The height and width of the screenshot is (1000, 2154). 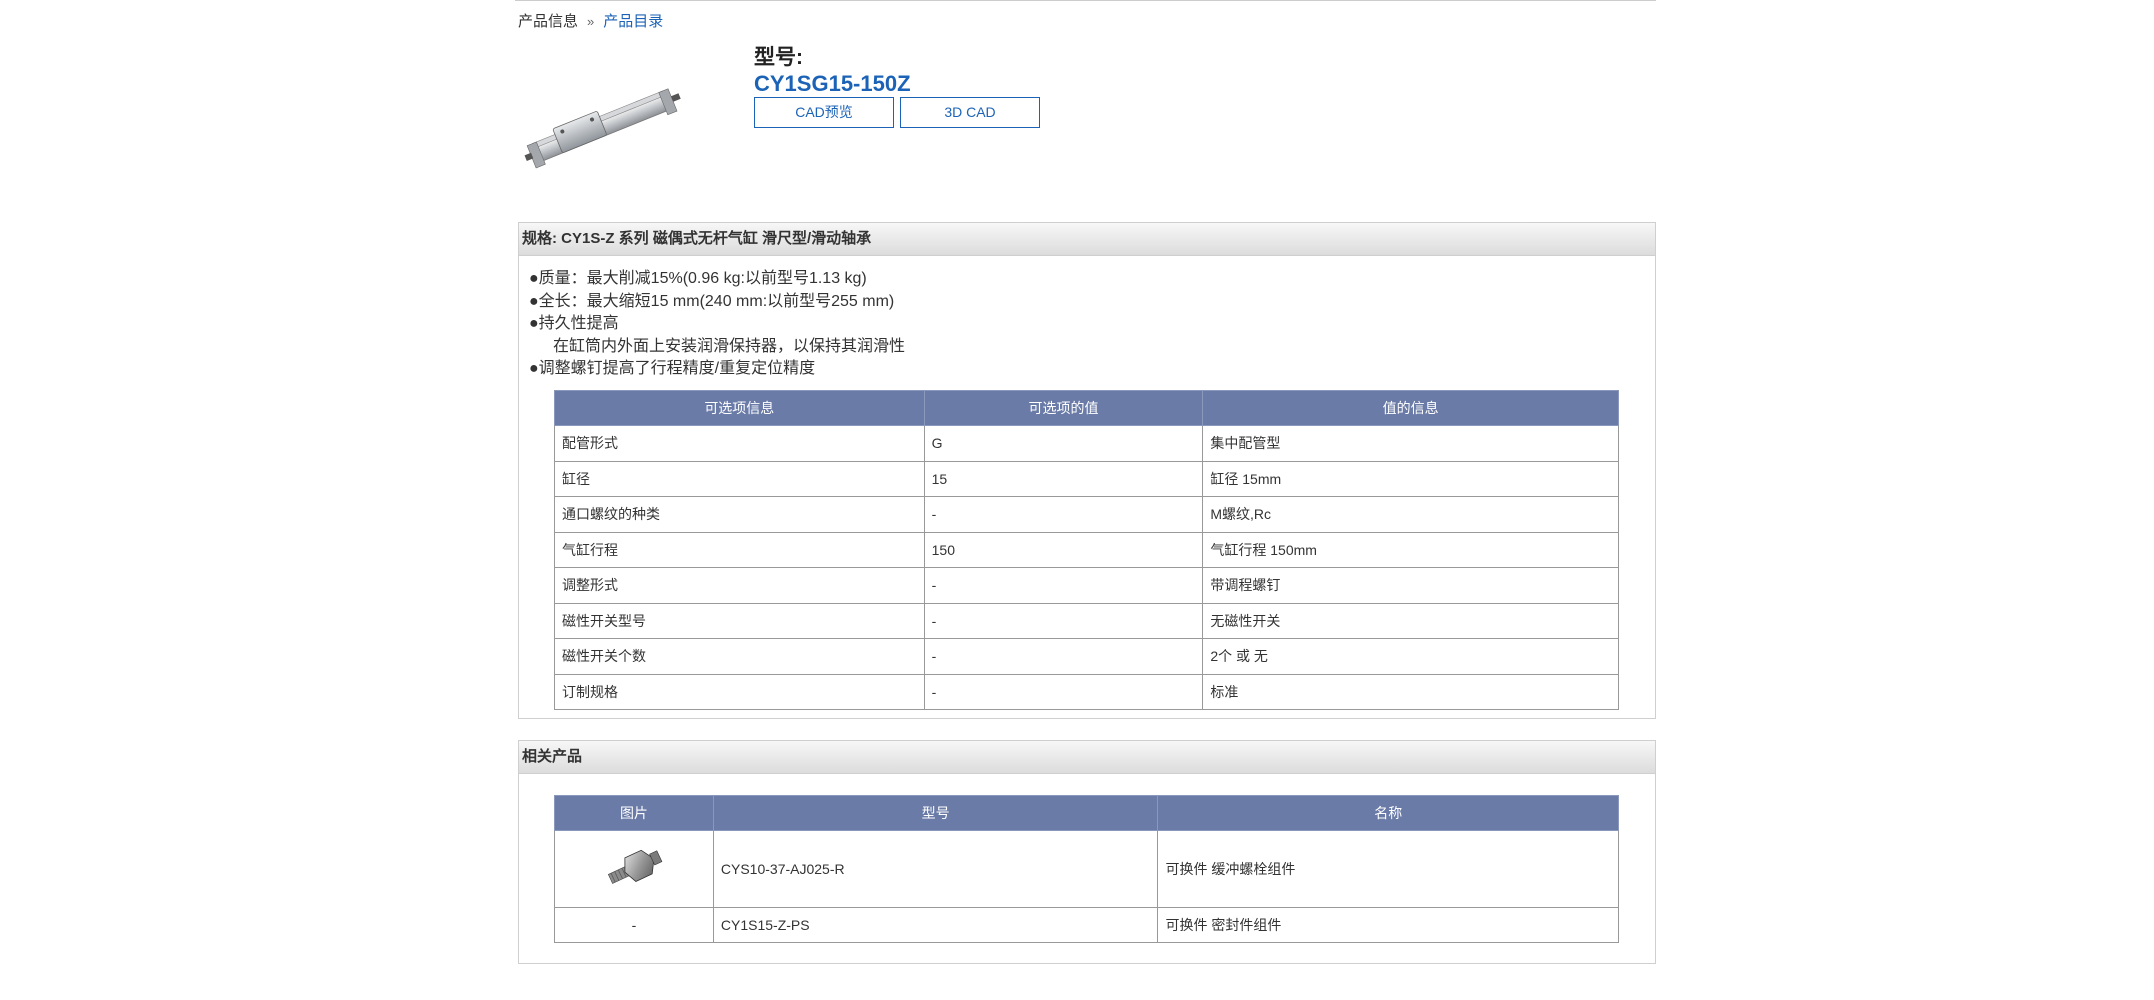 I want to click on option-info: 无磁性开关, so click(x=1410, y=620).